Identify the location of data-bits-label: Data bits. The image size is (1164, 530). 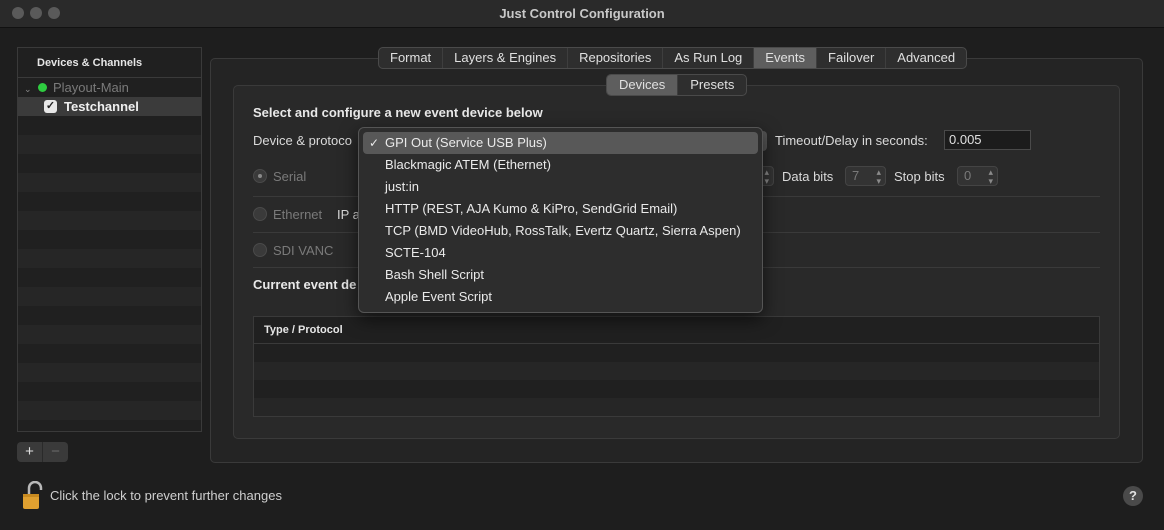
(808, 176).